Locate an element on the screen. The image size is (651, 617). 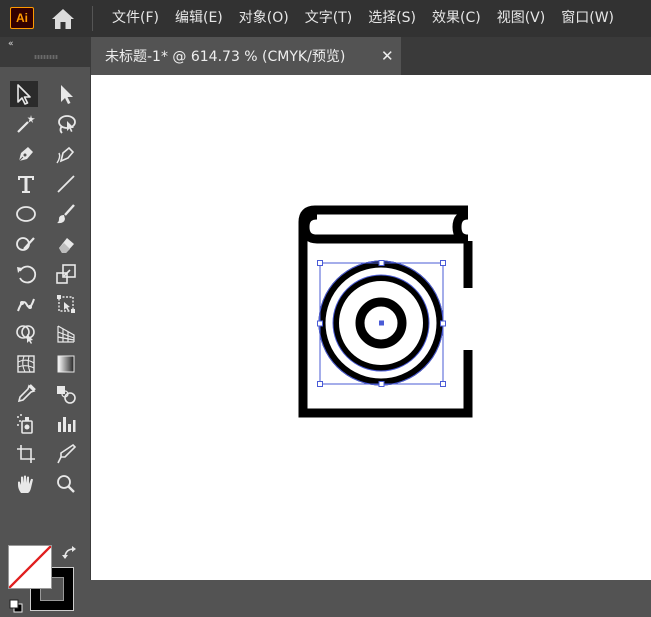
eraser-icon is located at coordinates (66, 244).